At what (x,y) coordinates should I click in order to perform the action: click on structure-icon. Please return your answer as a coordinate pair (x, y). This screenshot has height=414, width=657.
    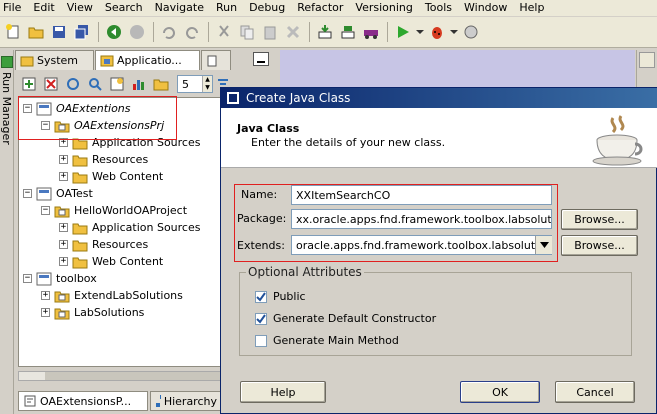
    Looking at the image, I should click on (30, 401).